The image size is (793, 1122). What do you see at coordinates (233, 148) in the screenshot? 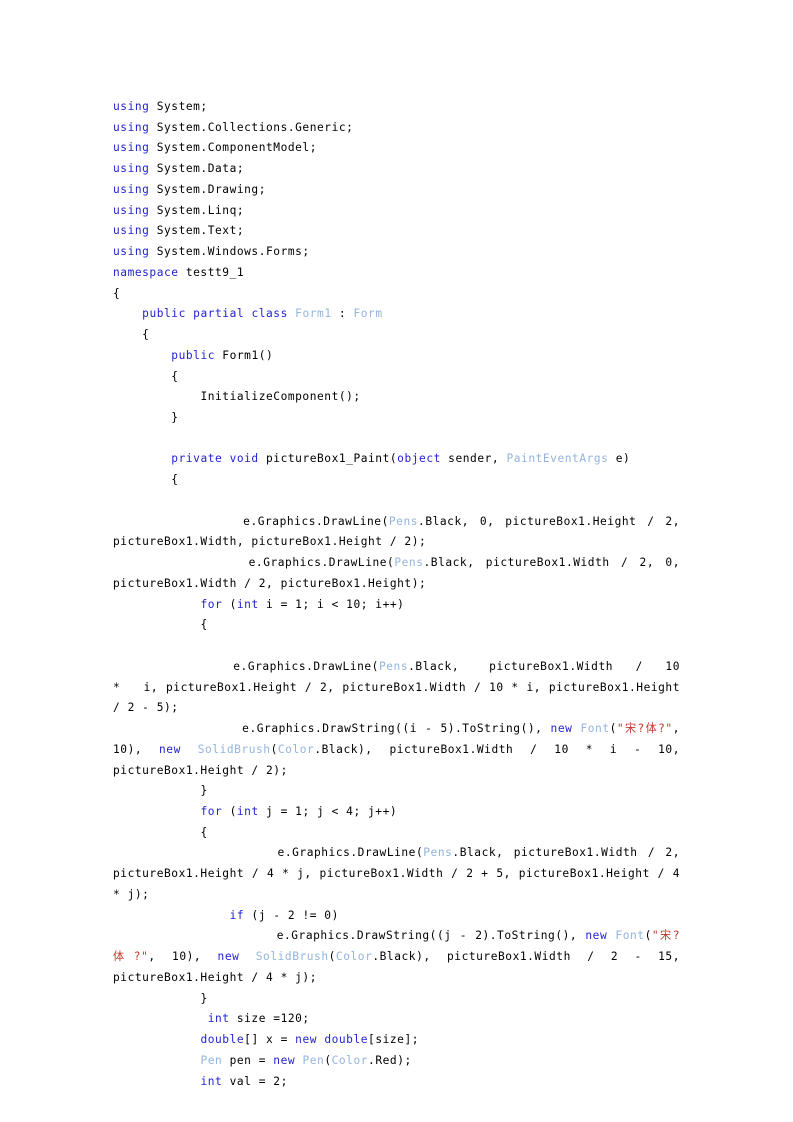
I see `code-token: System.ComponentModel;` at bounding box center [233, 148].